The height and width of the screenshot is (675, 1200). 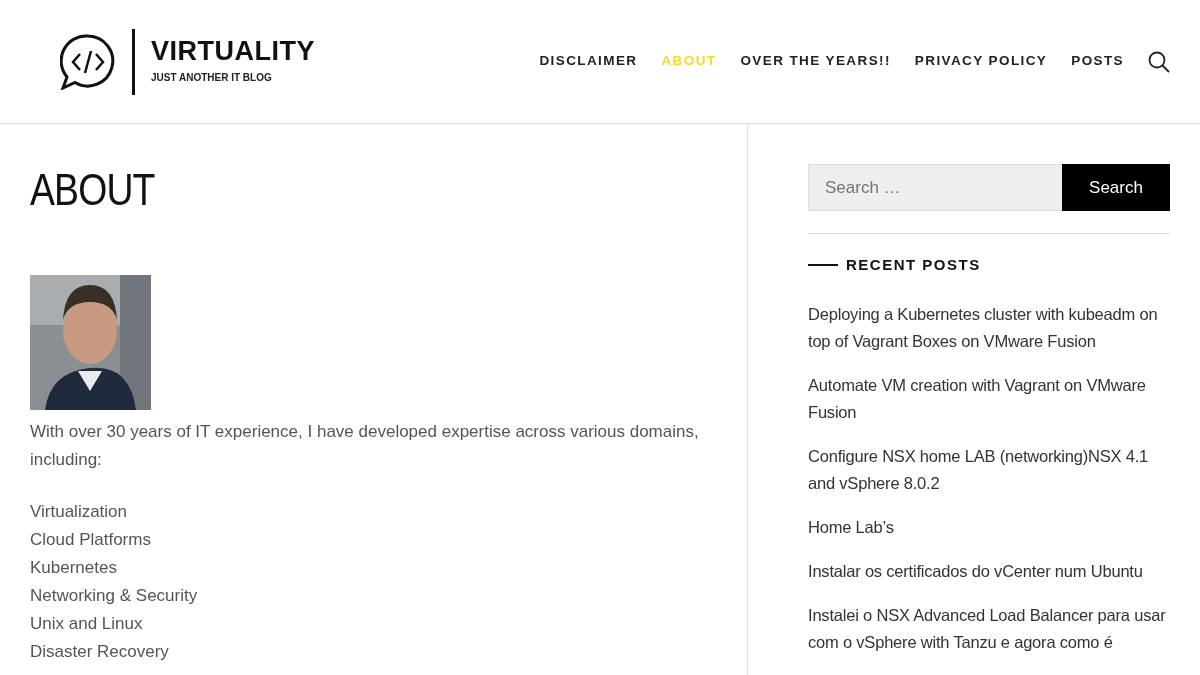 What do you see at coordinates (981, 61) in the screenshot?
I see `nav-link: PRIVACY POLICY` at bounding box center [981, 61].